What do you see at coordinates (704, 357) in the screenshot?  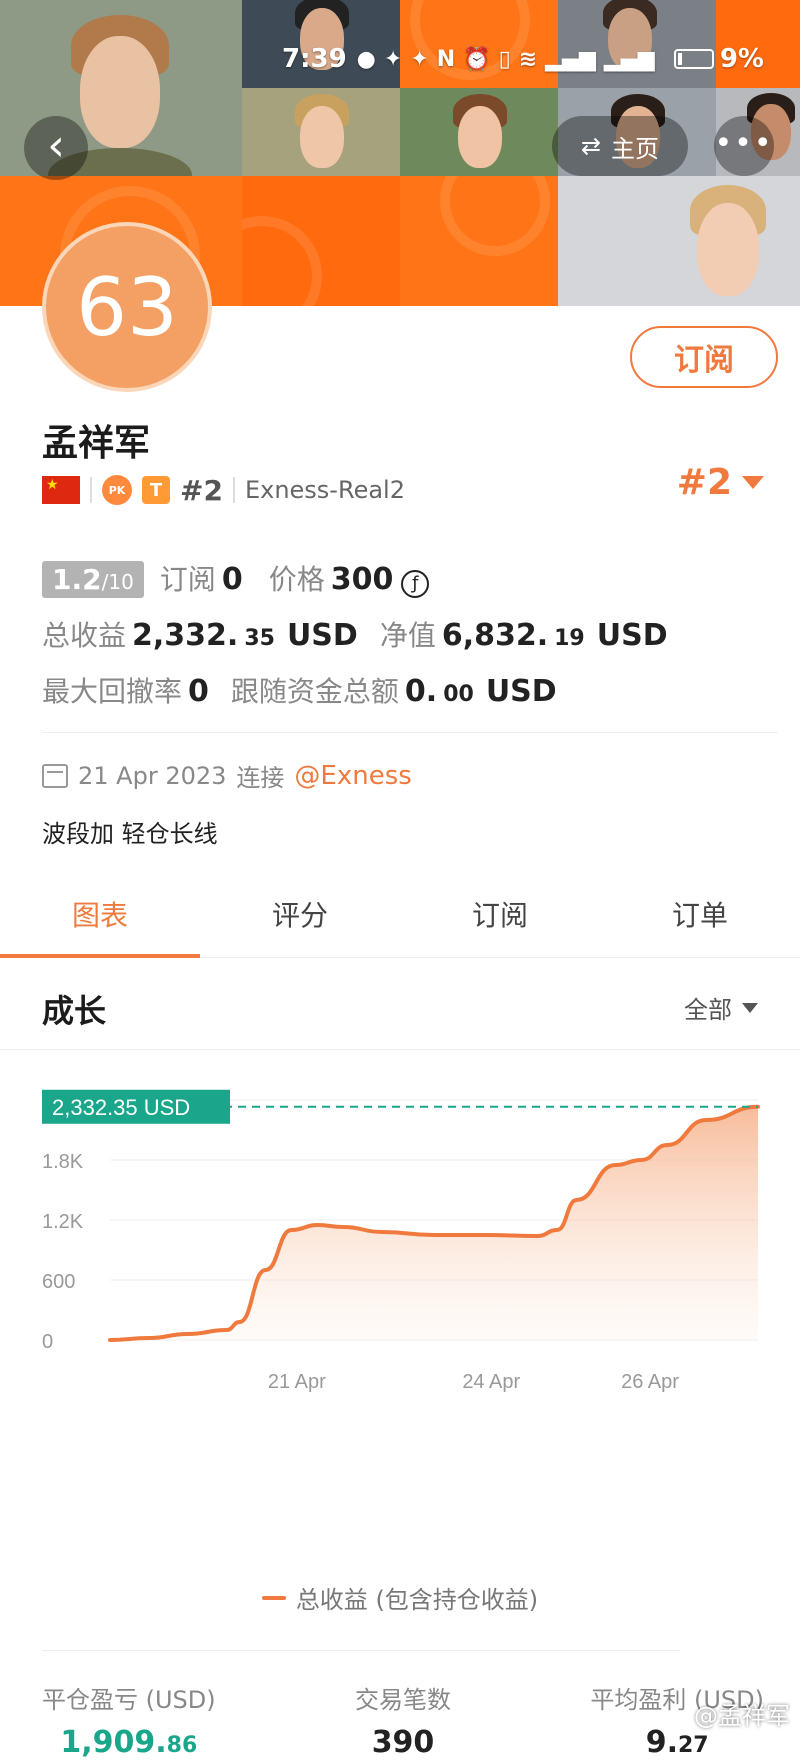 I see `subscribe-button: 订阅` at bounding box center [704, 357].